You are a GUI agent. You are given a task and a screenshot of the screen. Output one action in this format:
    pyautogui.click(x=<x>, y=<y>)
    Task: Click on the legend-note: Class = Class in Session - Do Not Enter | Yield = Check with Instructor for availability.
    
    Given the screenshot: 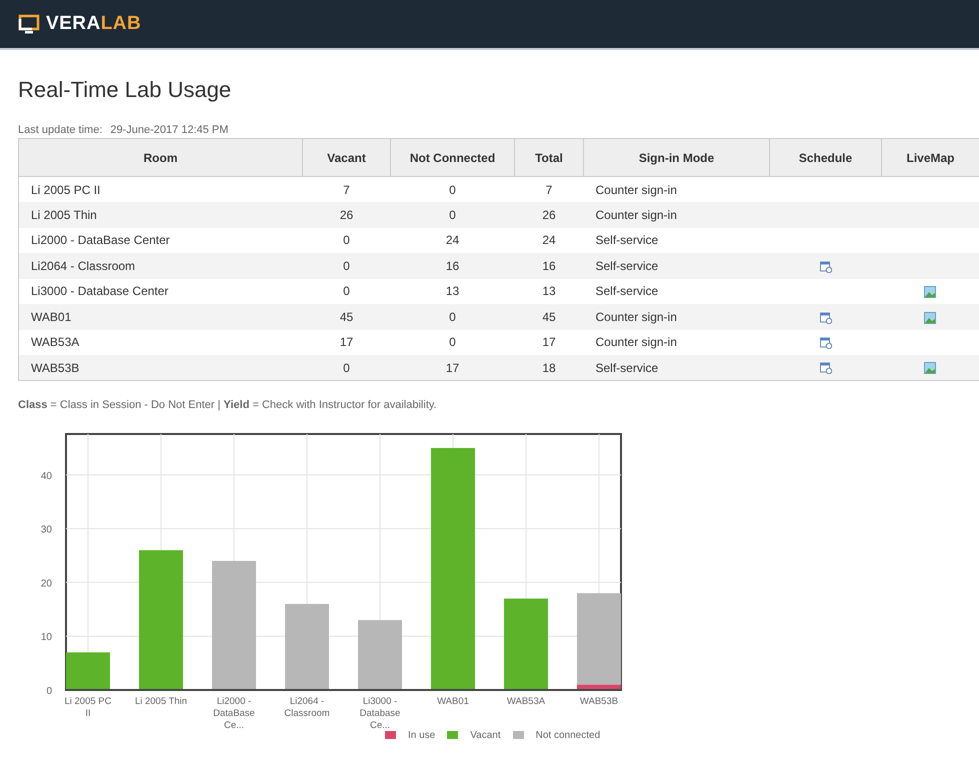 What is the action you would take?
    pyautogui.click(x=228, y=405)
    